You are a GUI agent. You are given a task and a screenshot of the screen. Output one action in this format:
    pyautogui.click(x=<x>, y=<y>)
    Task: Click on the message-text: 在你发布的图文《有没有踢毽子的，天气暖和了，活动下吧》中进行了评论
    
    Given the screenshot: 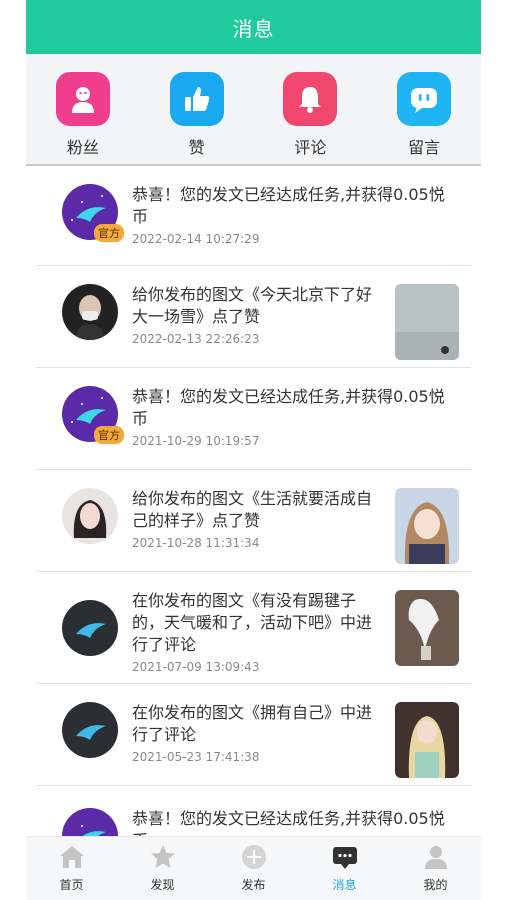 What is the action you would take?
    pyautogui.click(x=252, y=622)
    